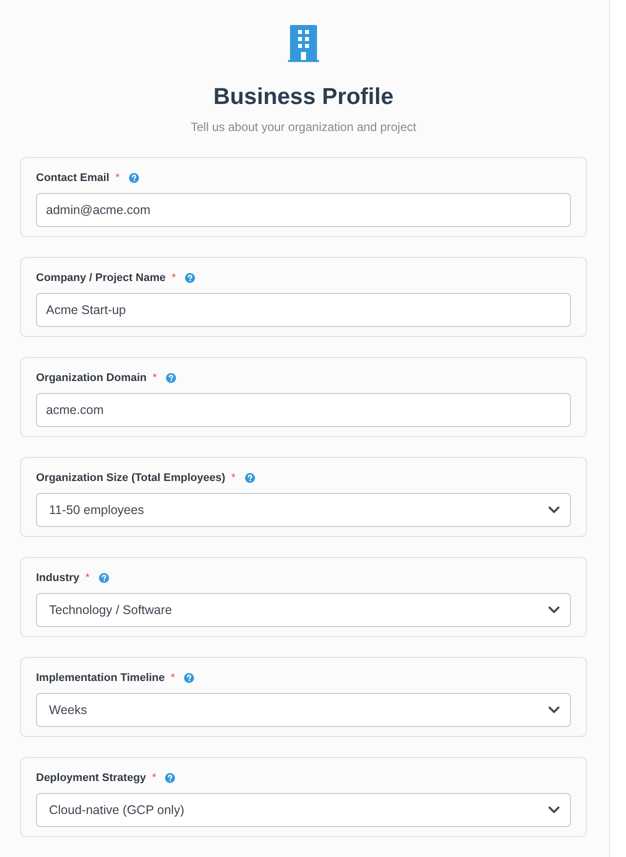 This screenshot has width=626, height=857. Describe the element at coordinates (303, 210) in the screenshot. I see `text-input: admin@acme.com` at that location.